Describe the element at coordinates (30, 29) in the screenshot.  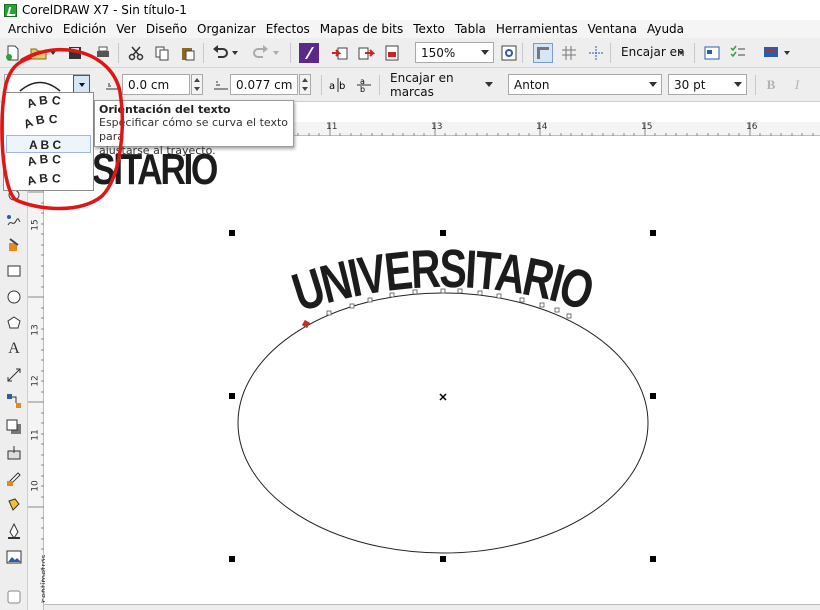
I see `menu-archivo: Archivo` at that location.